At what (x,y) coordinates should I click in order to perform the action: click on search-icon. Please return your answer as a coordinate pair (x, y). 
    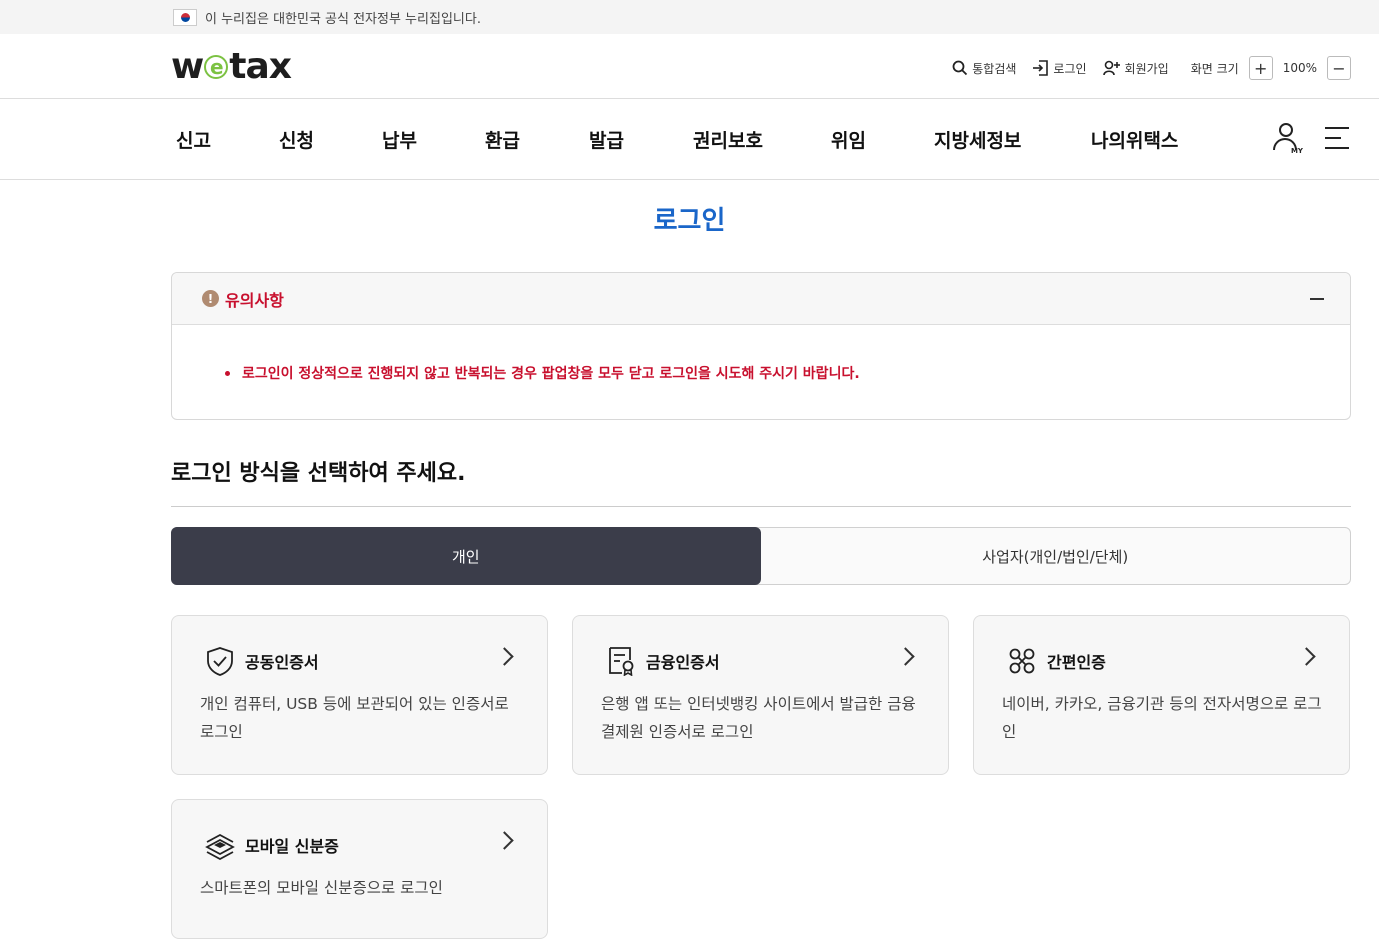
    Looking at the image, I should click on (960, 68).